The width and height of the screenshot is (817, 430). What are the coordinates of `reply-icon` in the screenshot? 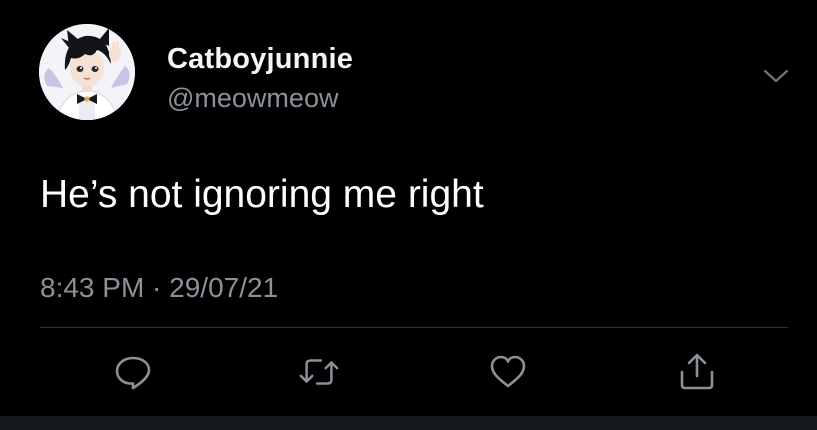 It's located at (133, 373).